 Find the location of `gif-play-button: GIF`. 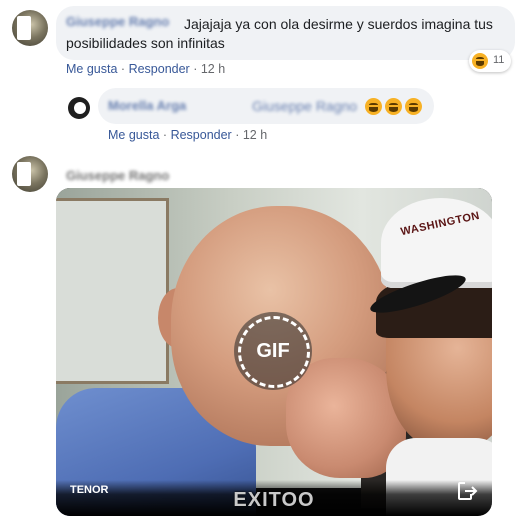

gif-play-button: GIF is located at coordinates (273, 351).